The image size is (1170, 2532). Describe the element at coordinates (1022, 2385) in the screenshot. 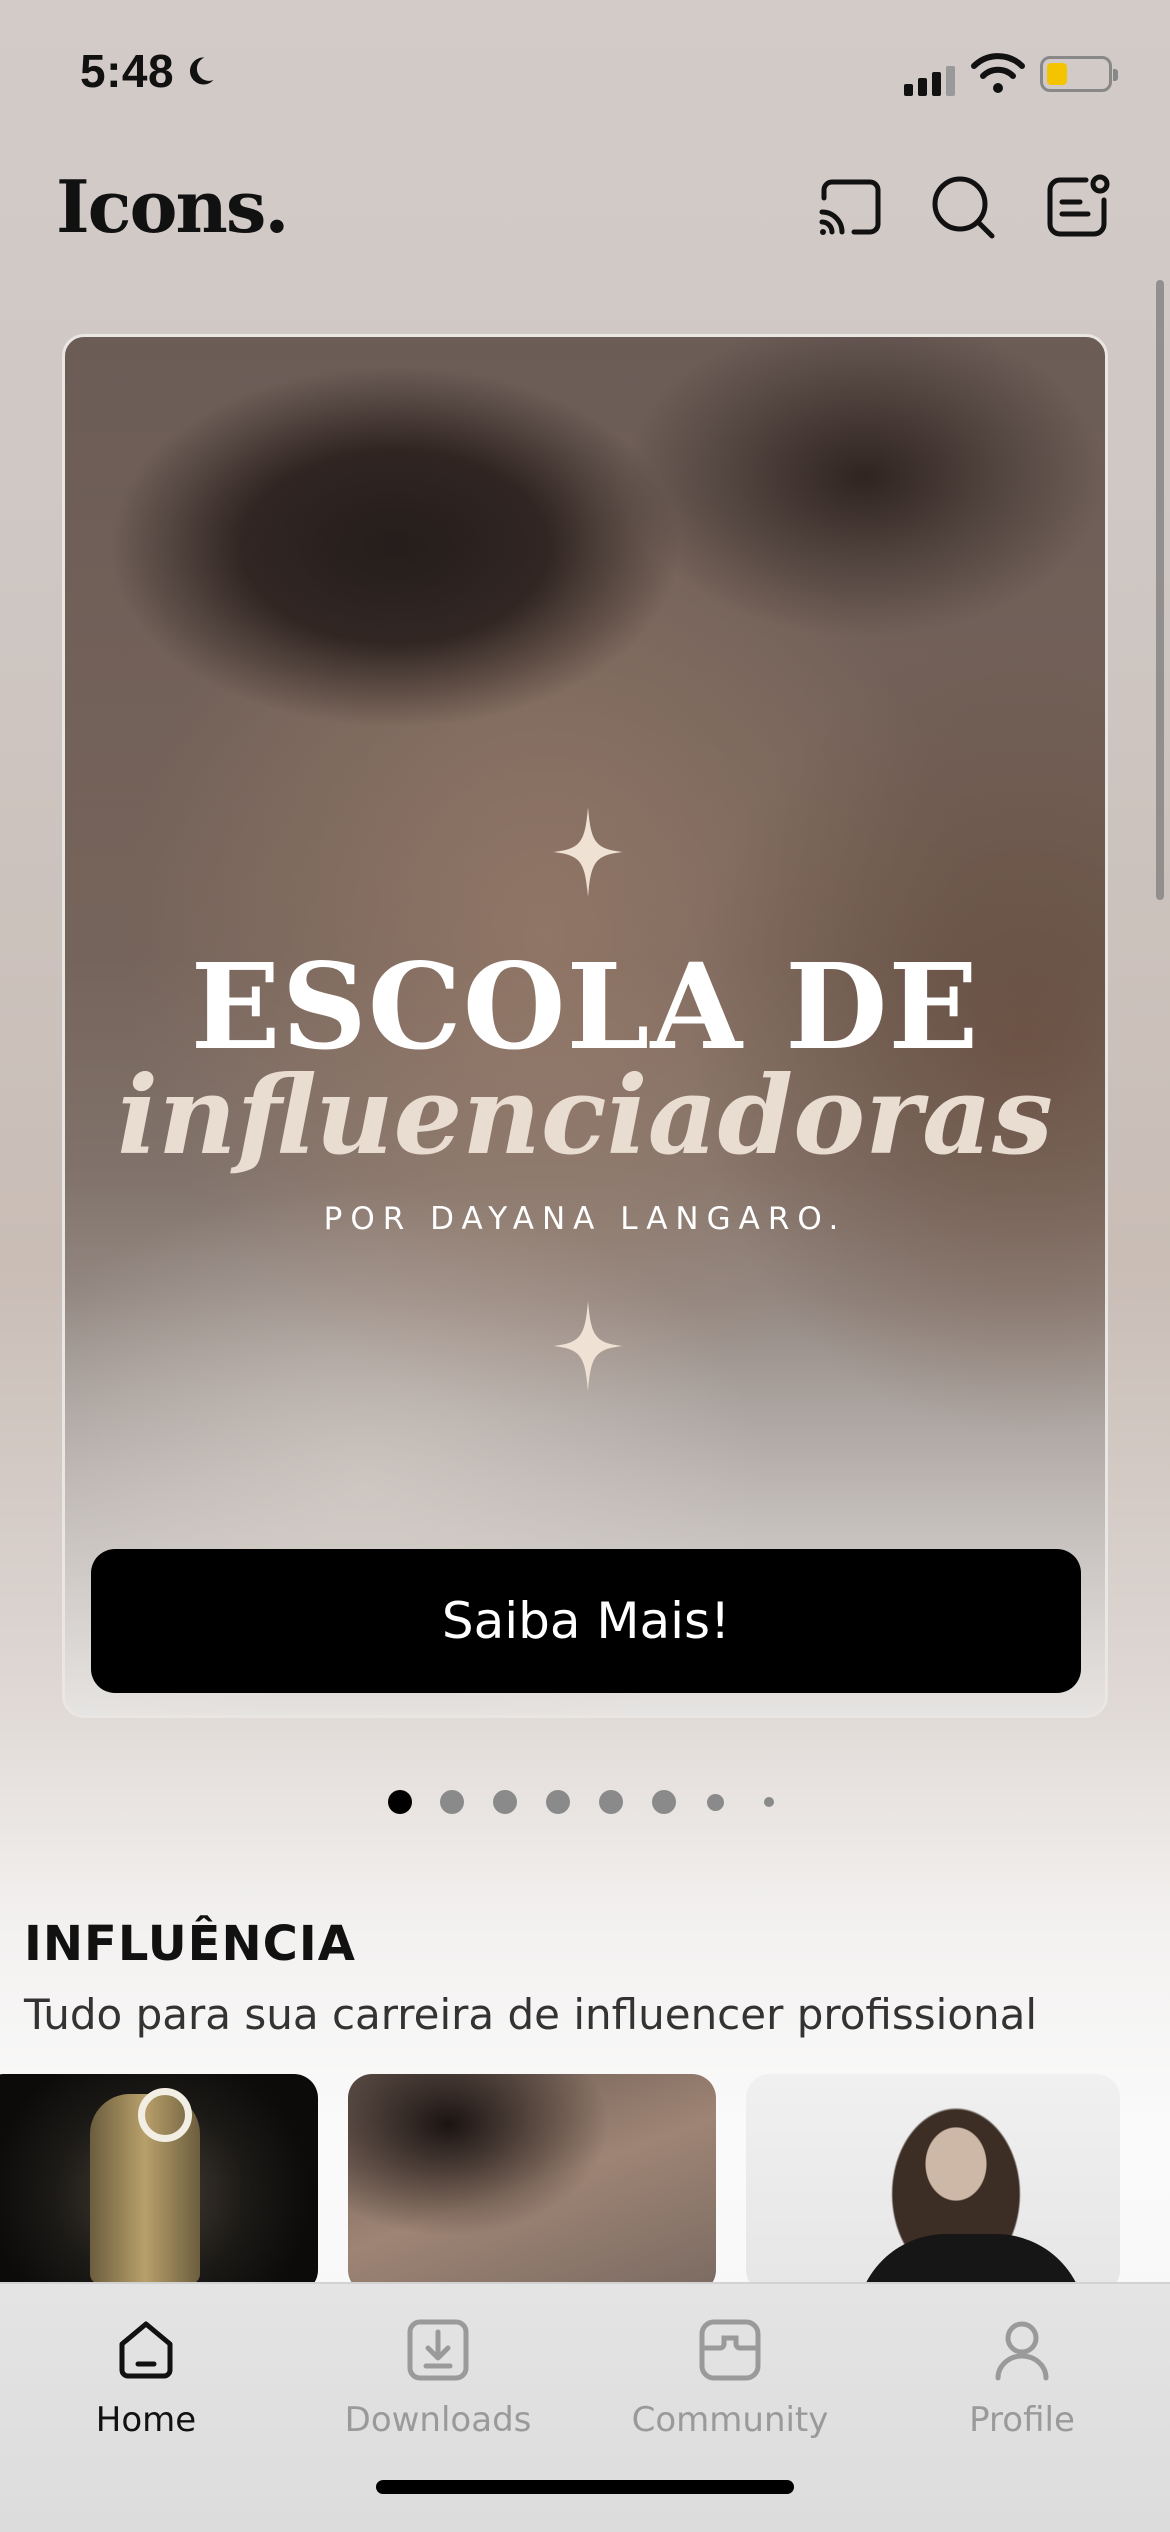

I see `tab-profile: Profile` at that location.